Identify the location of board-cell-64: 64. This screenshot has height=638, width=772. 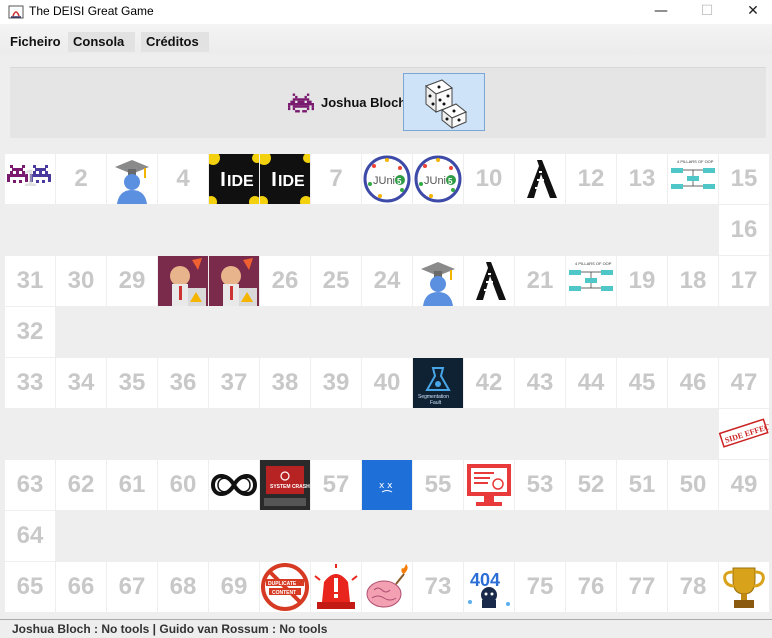
(30, 536).